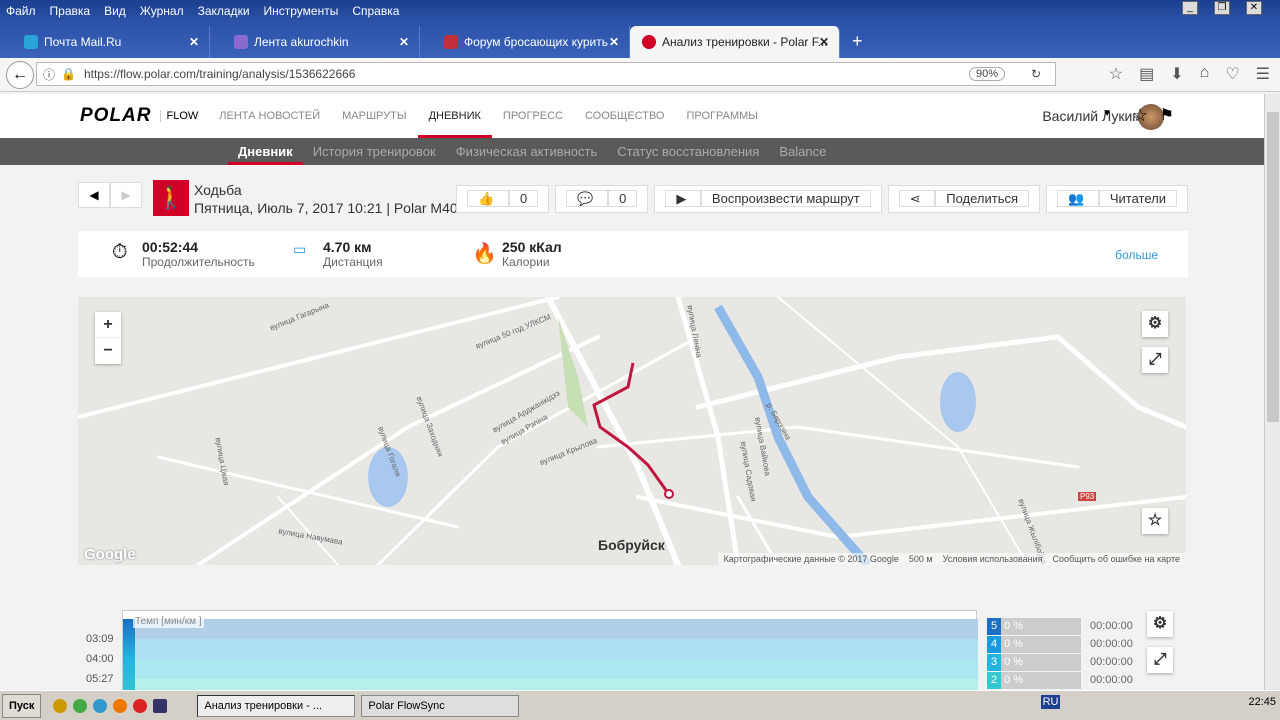 This screenshot has height=720, width=1280. I want to click on fullscreen-icon: ⤢, so click(1155, 360).